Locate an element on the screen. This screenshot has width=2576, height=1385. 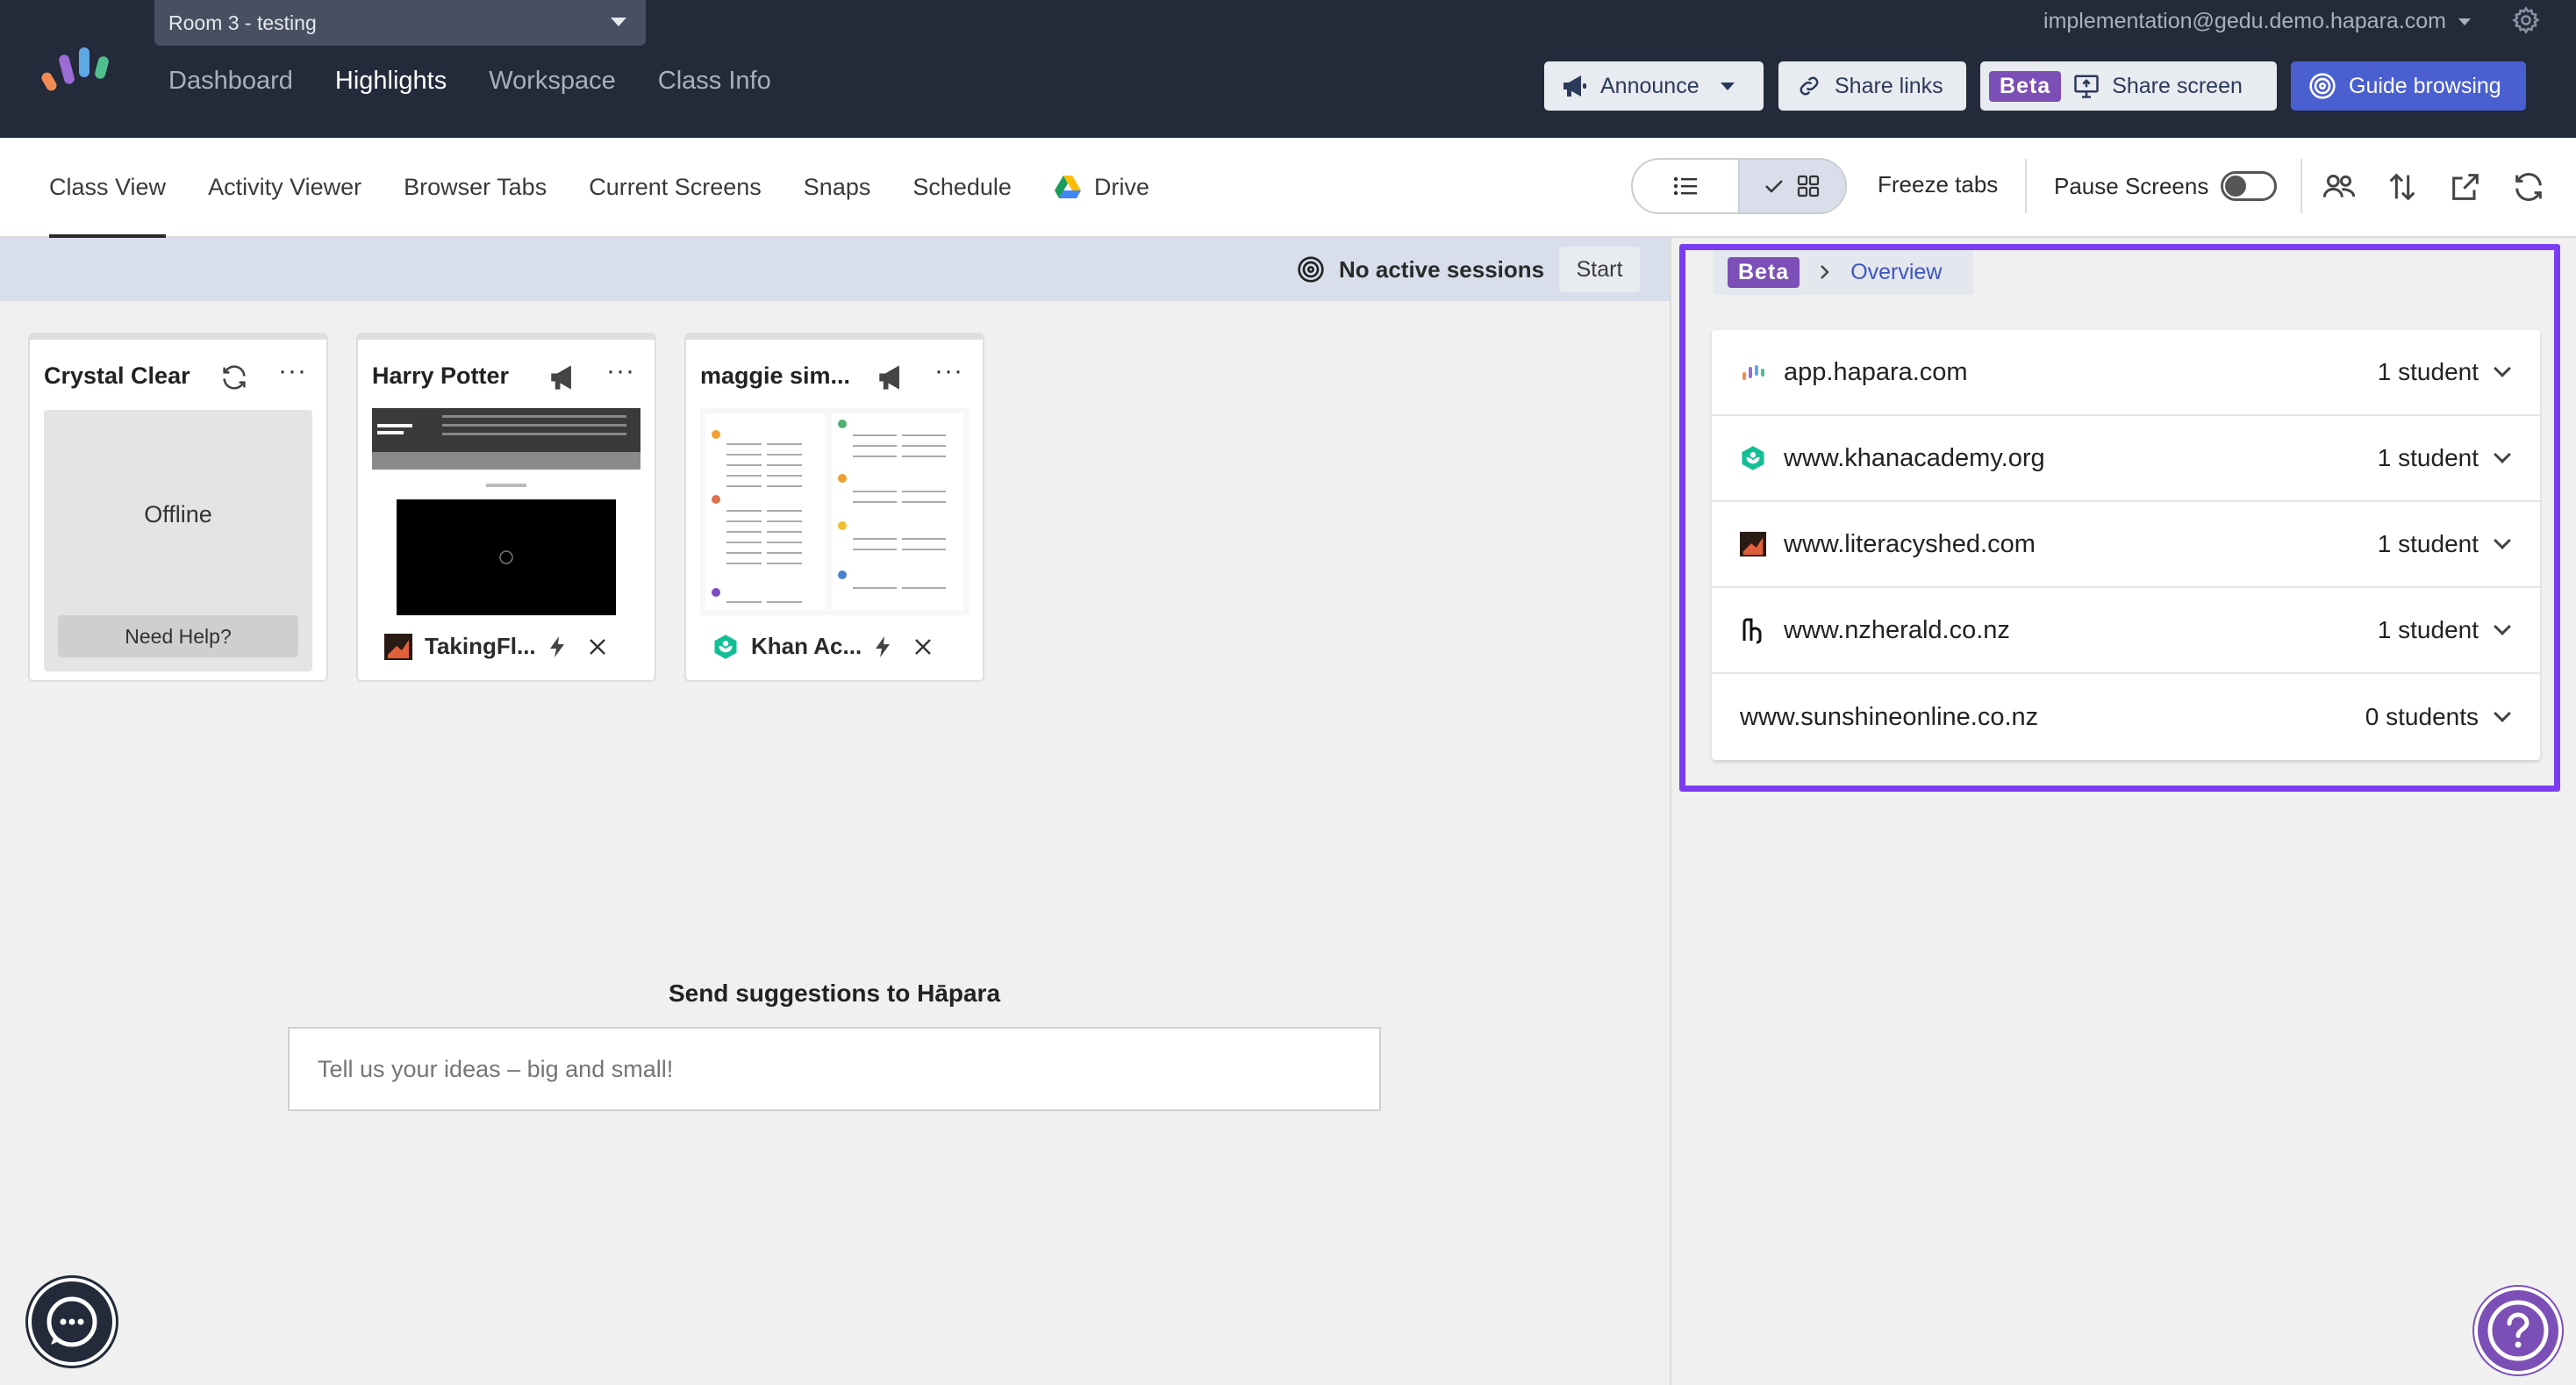
guide-browsing-label: Guide browsing is located at coordinates (2425, 85).